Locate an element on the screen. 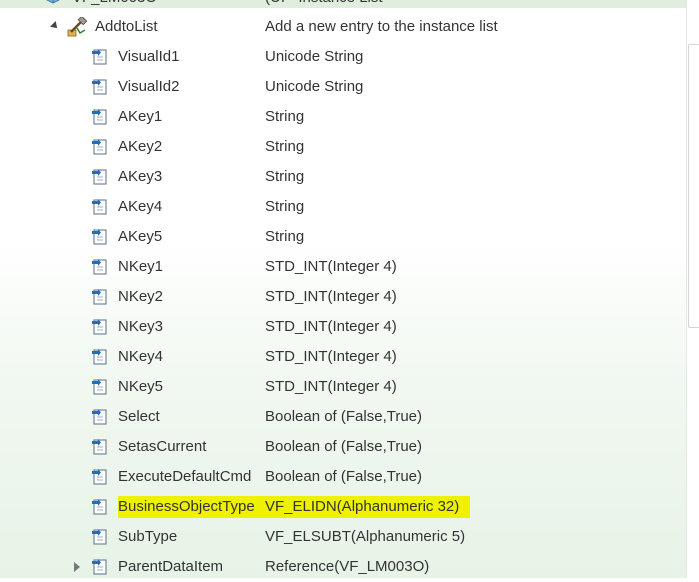 Image resolution: width=699 pixels, height=582 pixels. parameter-name: NKey4 is located at coordinates (141, 356).